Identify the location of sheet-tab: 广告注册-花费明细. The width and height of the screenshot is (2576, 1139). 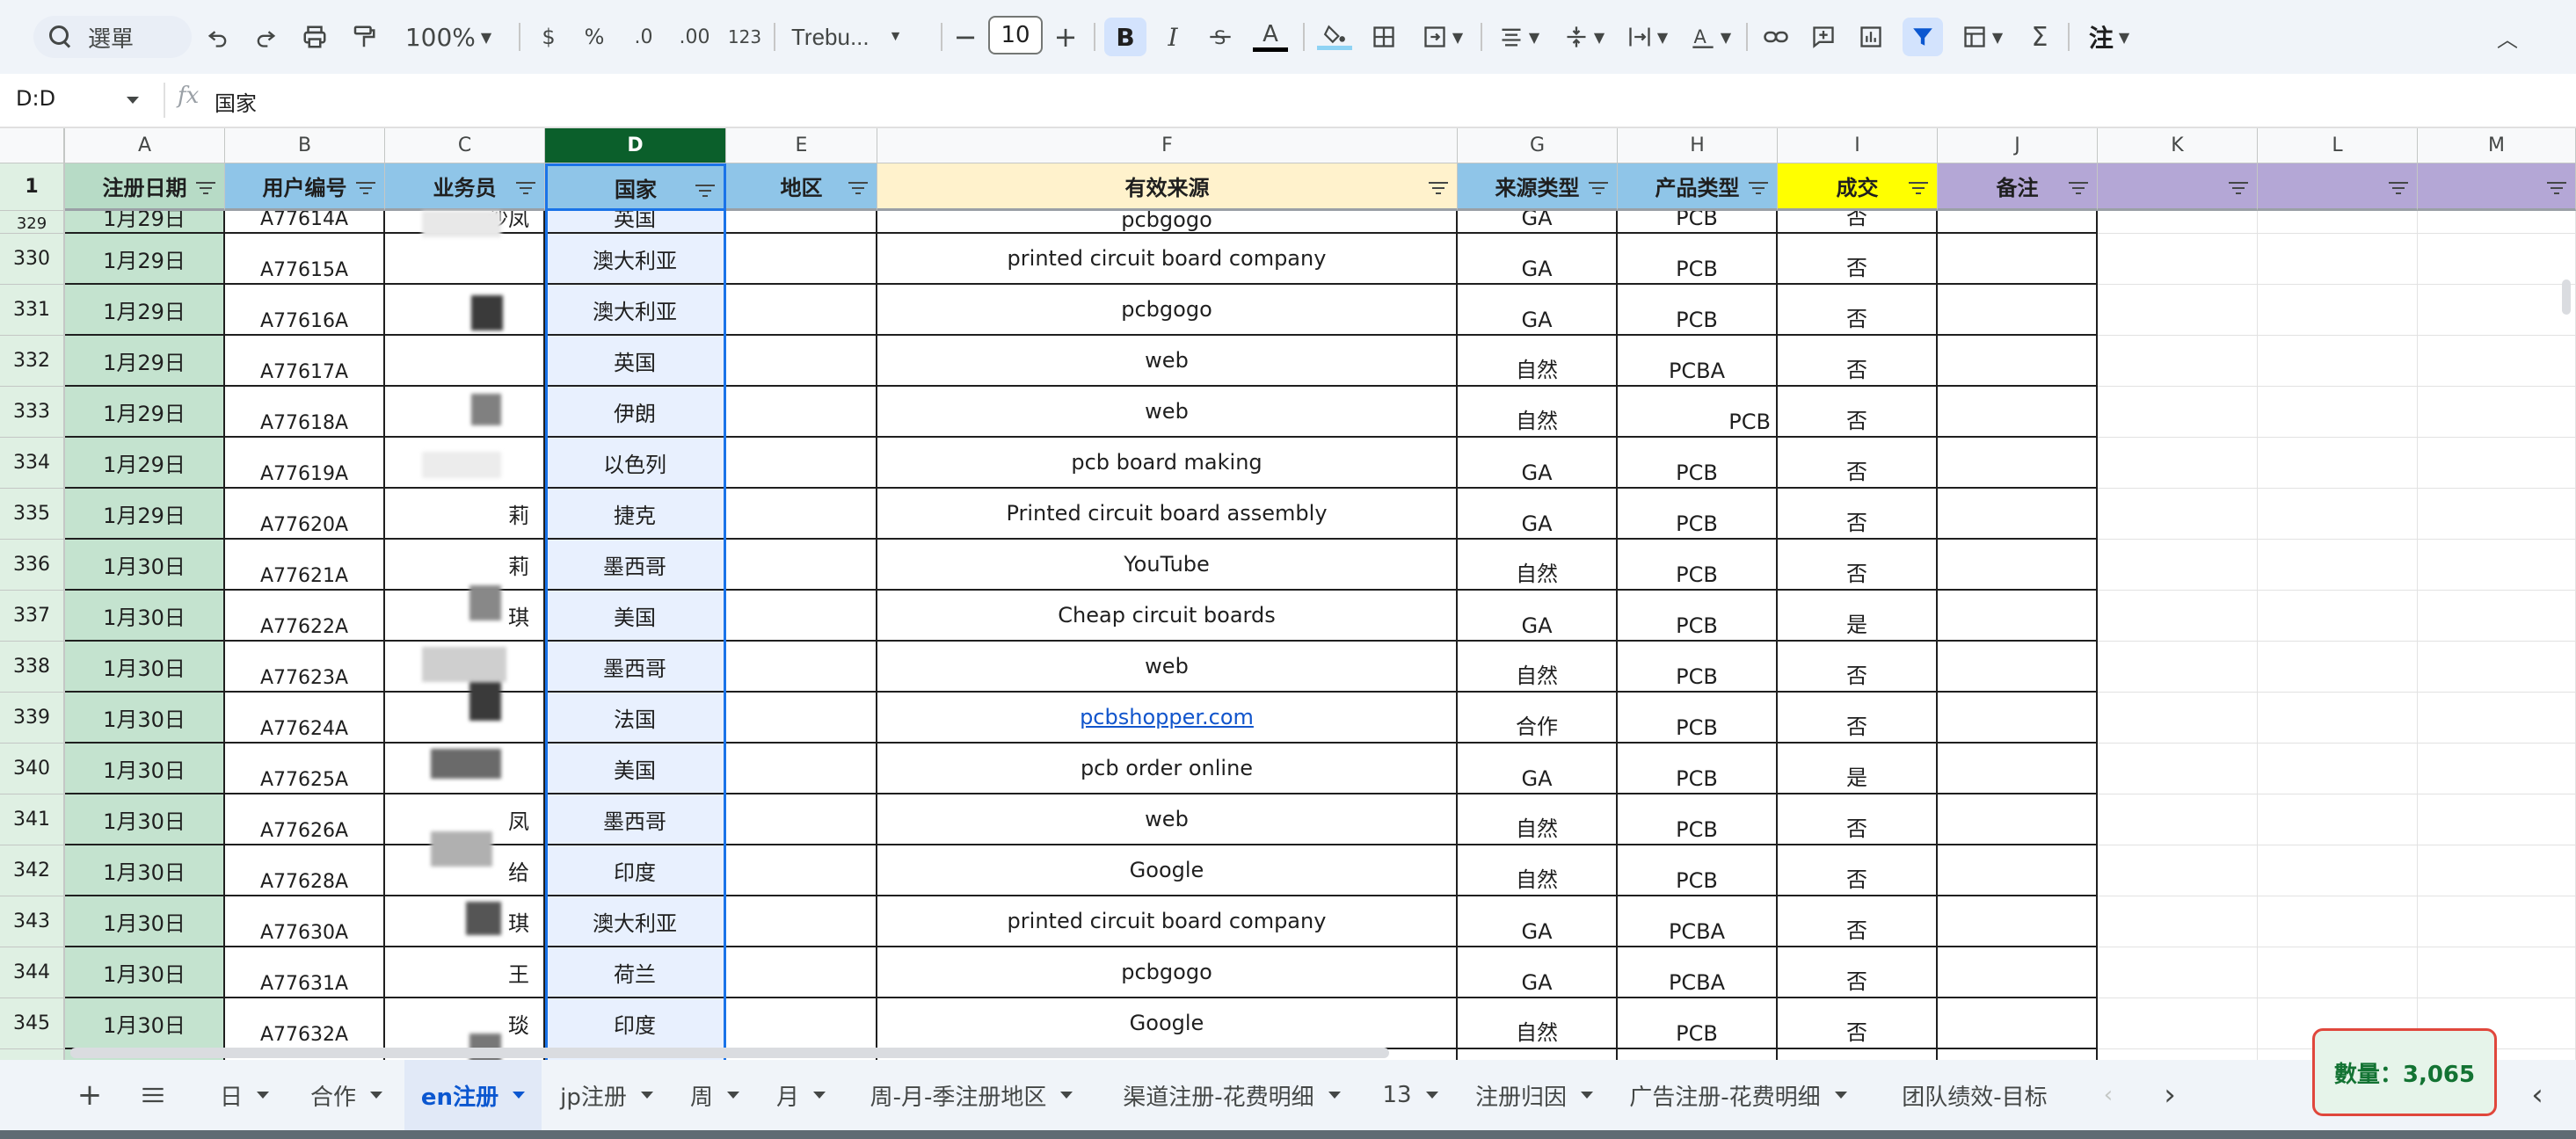
(1738, 1095).